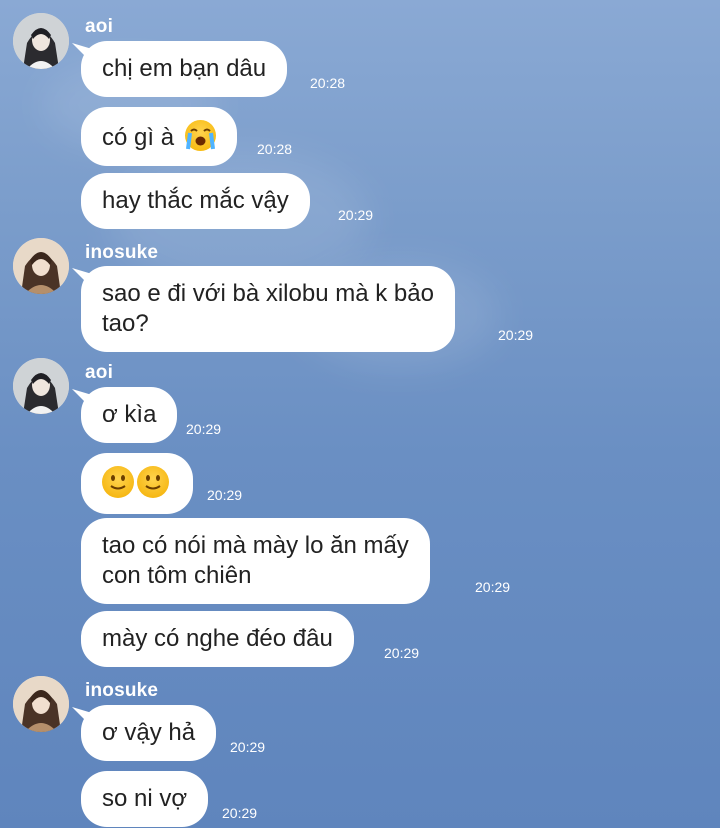  I want to click on message-bubble: có gì à, so click(159, 136).